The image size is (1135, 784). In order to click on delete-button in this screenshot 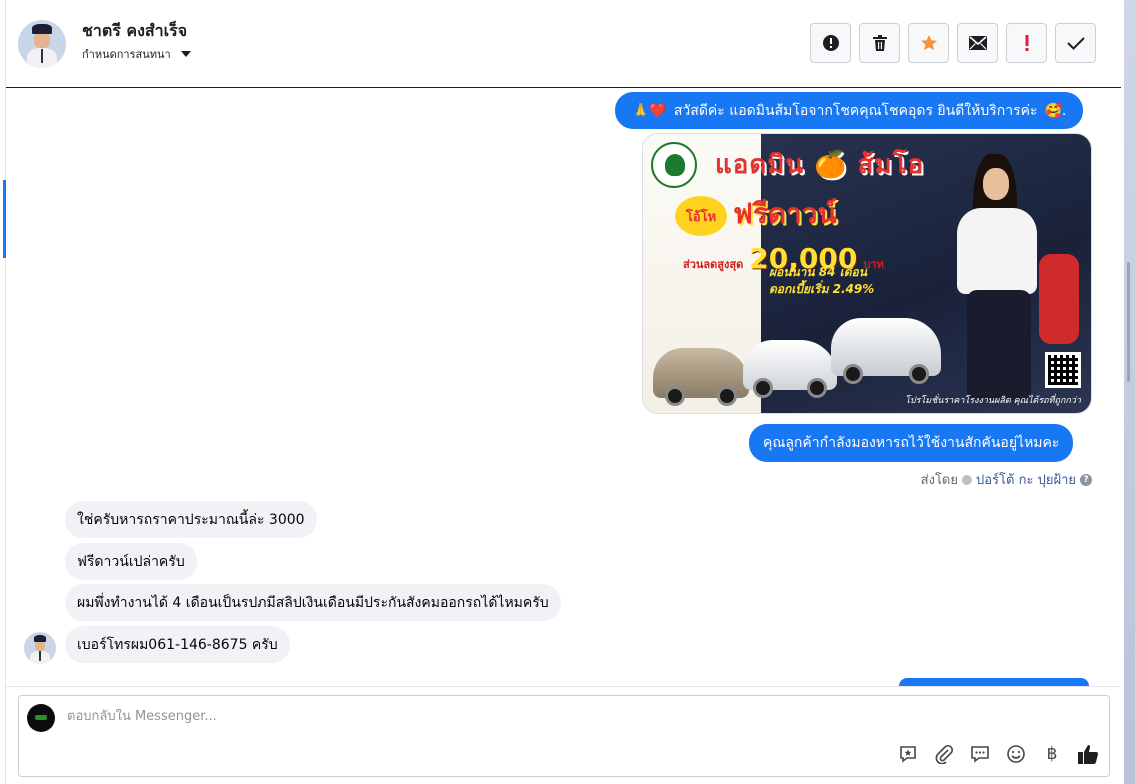, I will do `click(879, 43)`.